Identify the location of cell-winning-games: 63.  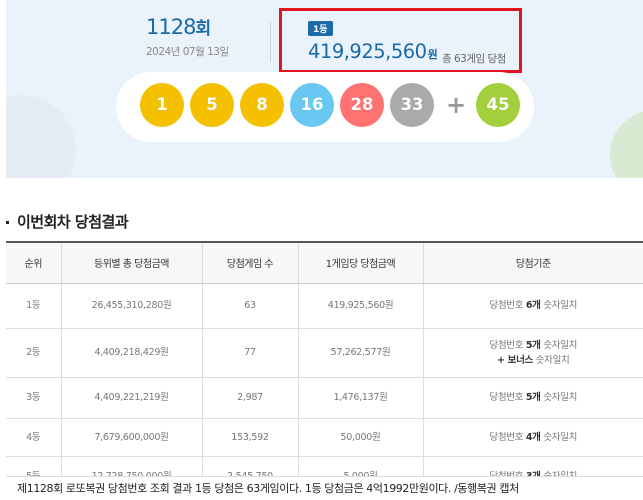
(250, 306).